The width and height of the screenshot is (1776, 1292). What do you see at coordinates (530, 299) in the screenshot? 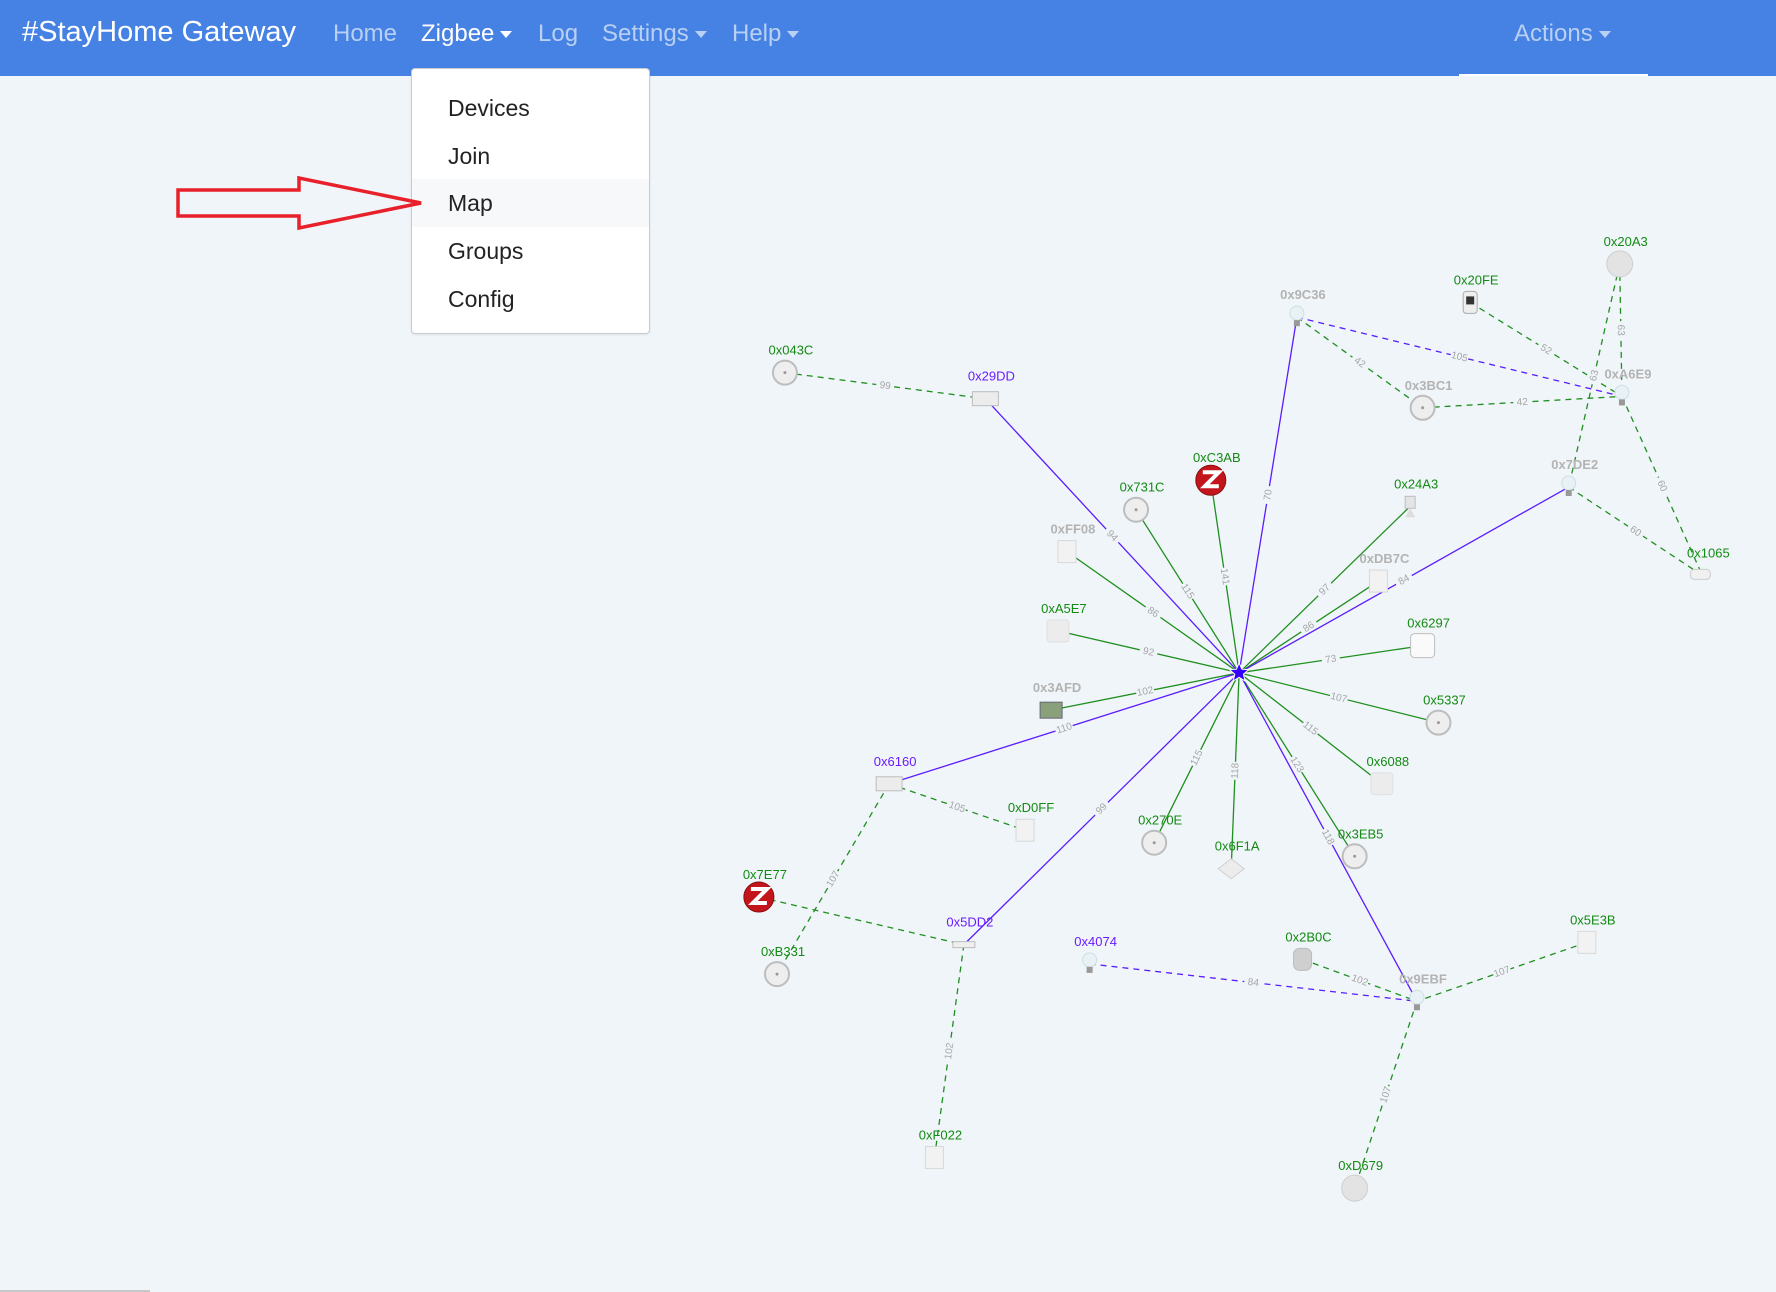
I see `menu-item-config: Config` at bounding box center [530, 299].